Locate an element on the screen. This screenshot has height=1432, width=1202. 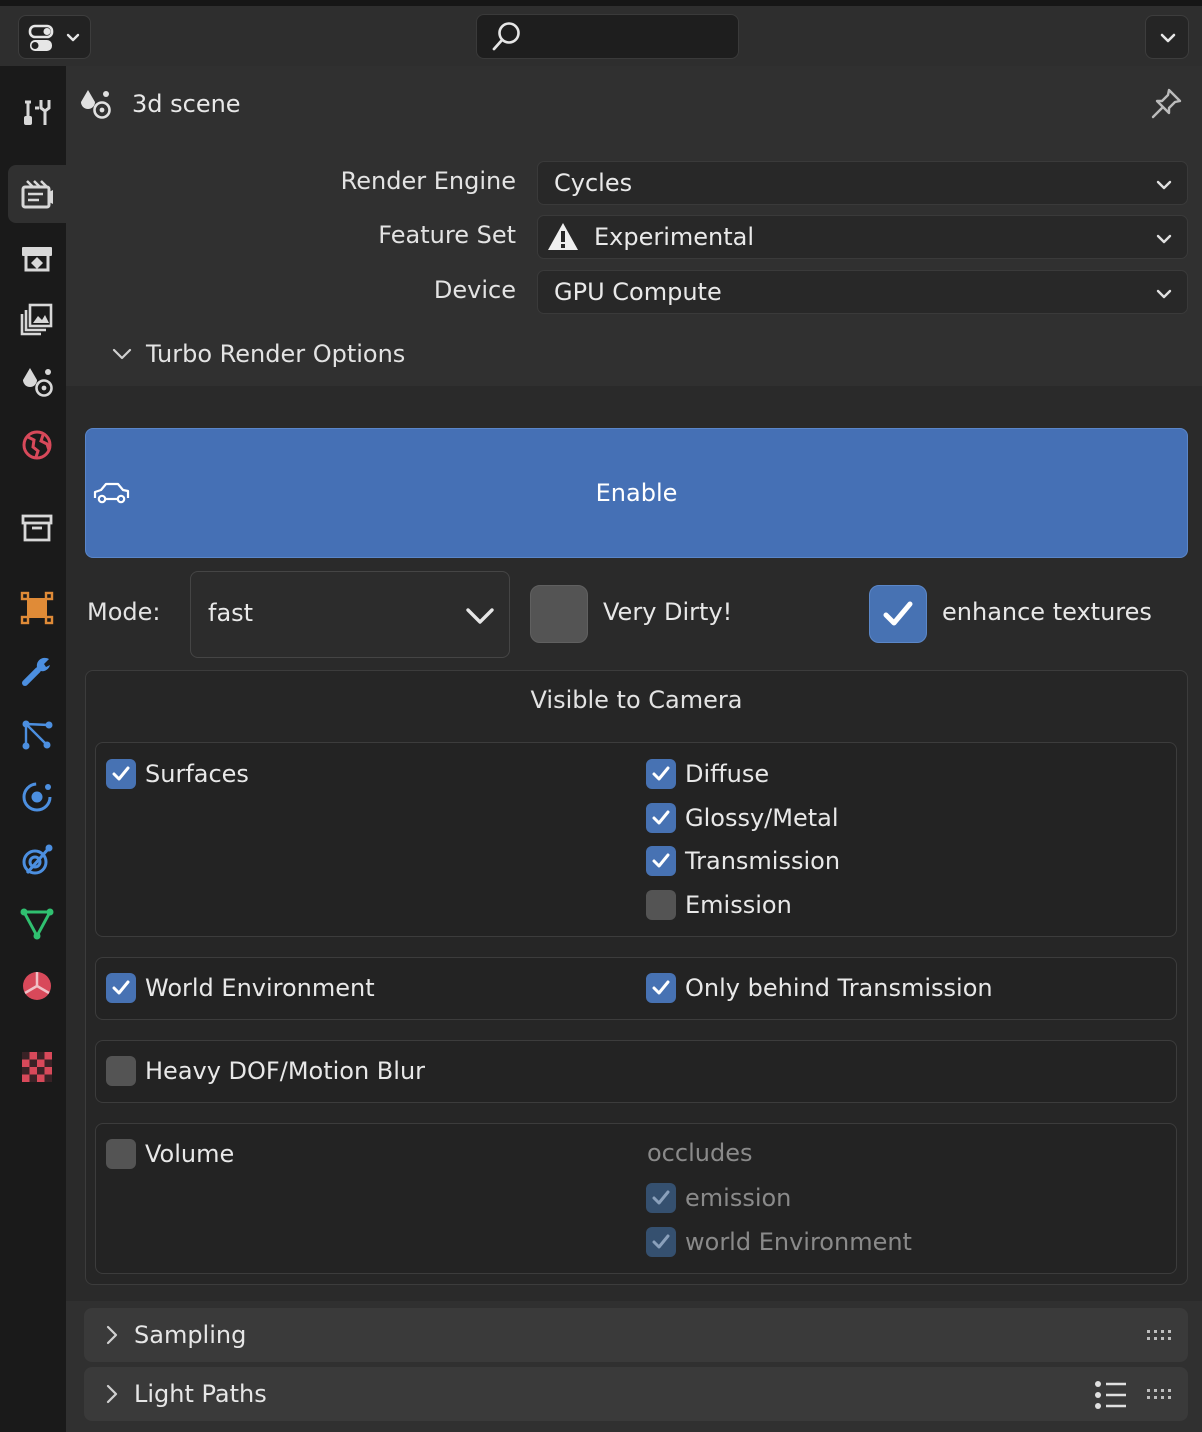
turbo-render-panel-header: Turbo Render Options is located at coordinates (257, 354).